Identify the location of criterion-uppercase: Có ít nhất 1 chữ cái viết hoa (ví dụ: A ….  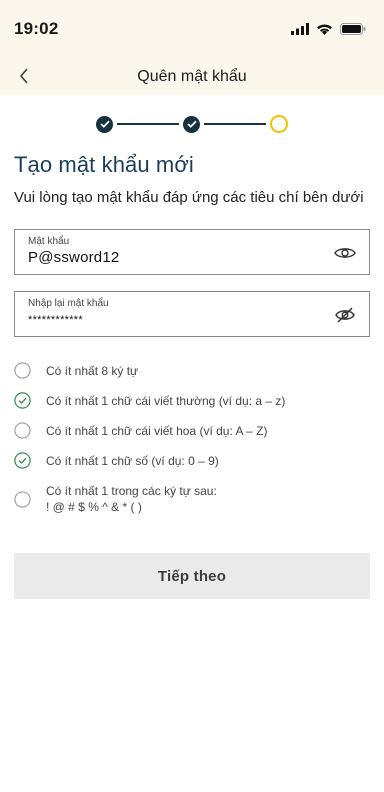
(192, 431).